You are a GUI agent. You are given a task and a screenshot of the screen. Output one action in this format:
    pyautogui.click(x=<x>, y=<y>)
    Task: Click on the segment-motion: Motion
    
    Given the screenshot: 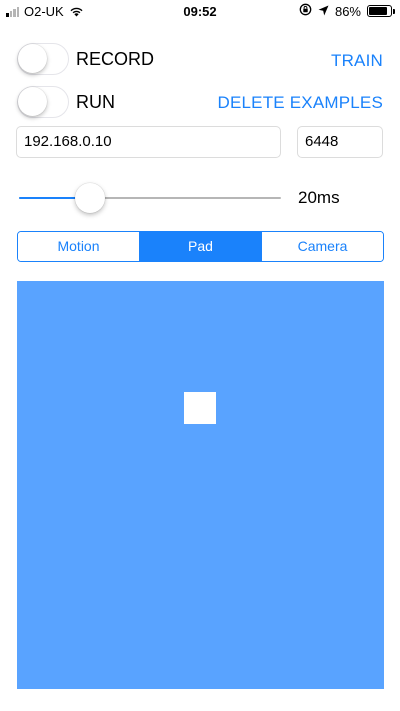 What is the action you would take?
    pyautogui.click(x=78, y=246)
    